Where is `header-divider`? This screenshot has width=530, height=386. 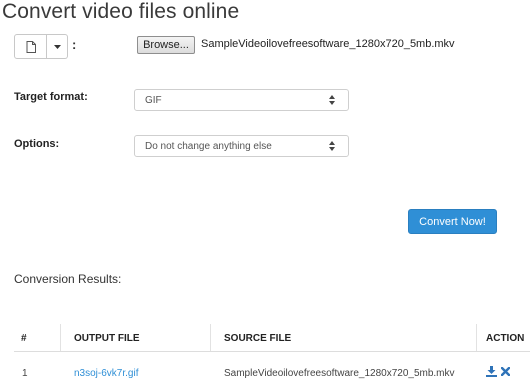 header-divider is located at coordinates (272, 351).